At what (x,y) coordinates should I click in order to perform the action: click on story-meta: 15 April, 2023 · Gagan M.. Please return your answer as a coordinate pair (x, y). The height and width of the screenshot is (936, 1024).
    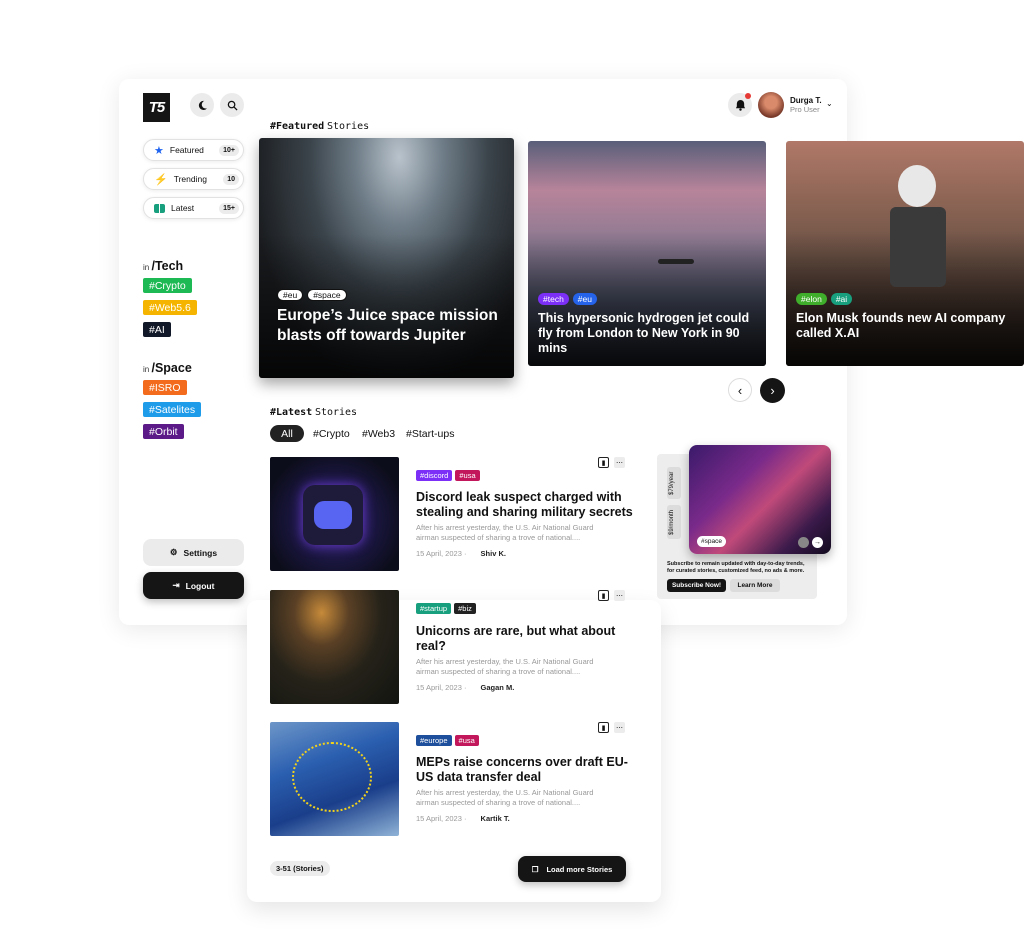
    Looking at the image, I should click on (465, 687).